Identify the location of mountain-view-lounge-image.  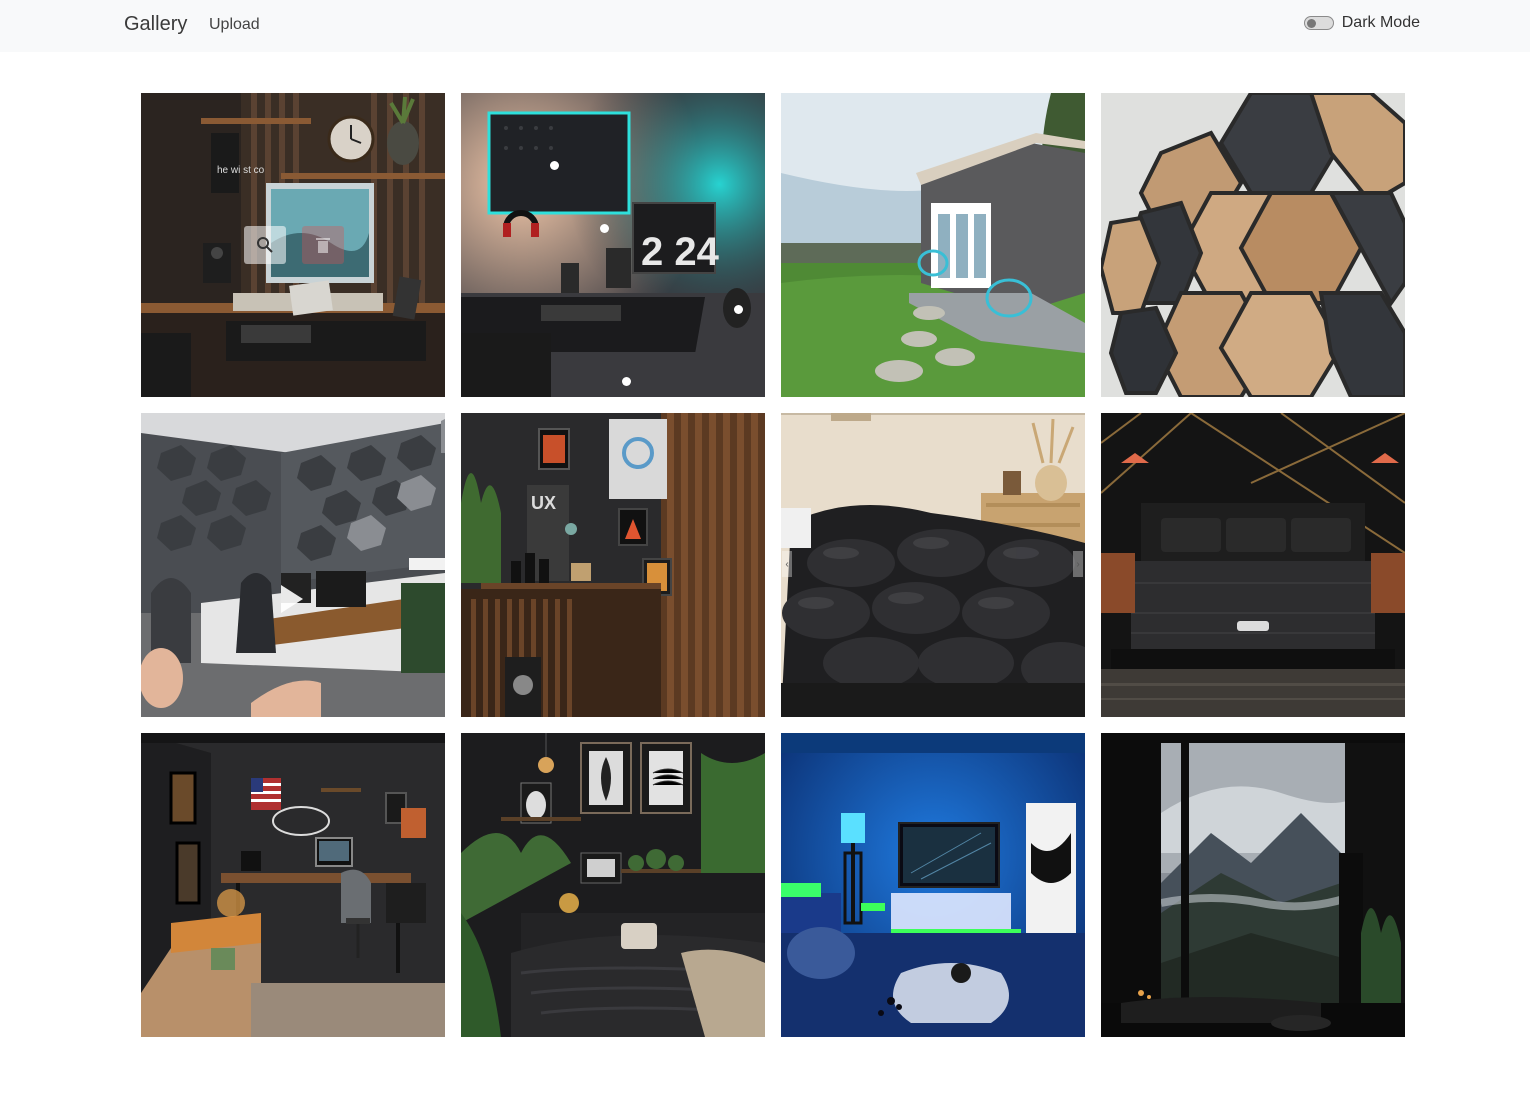
(1253, 885).